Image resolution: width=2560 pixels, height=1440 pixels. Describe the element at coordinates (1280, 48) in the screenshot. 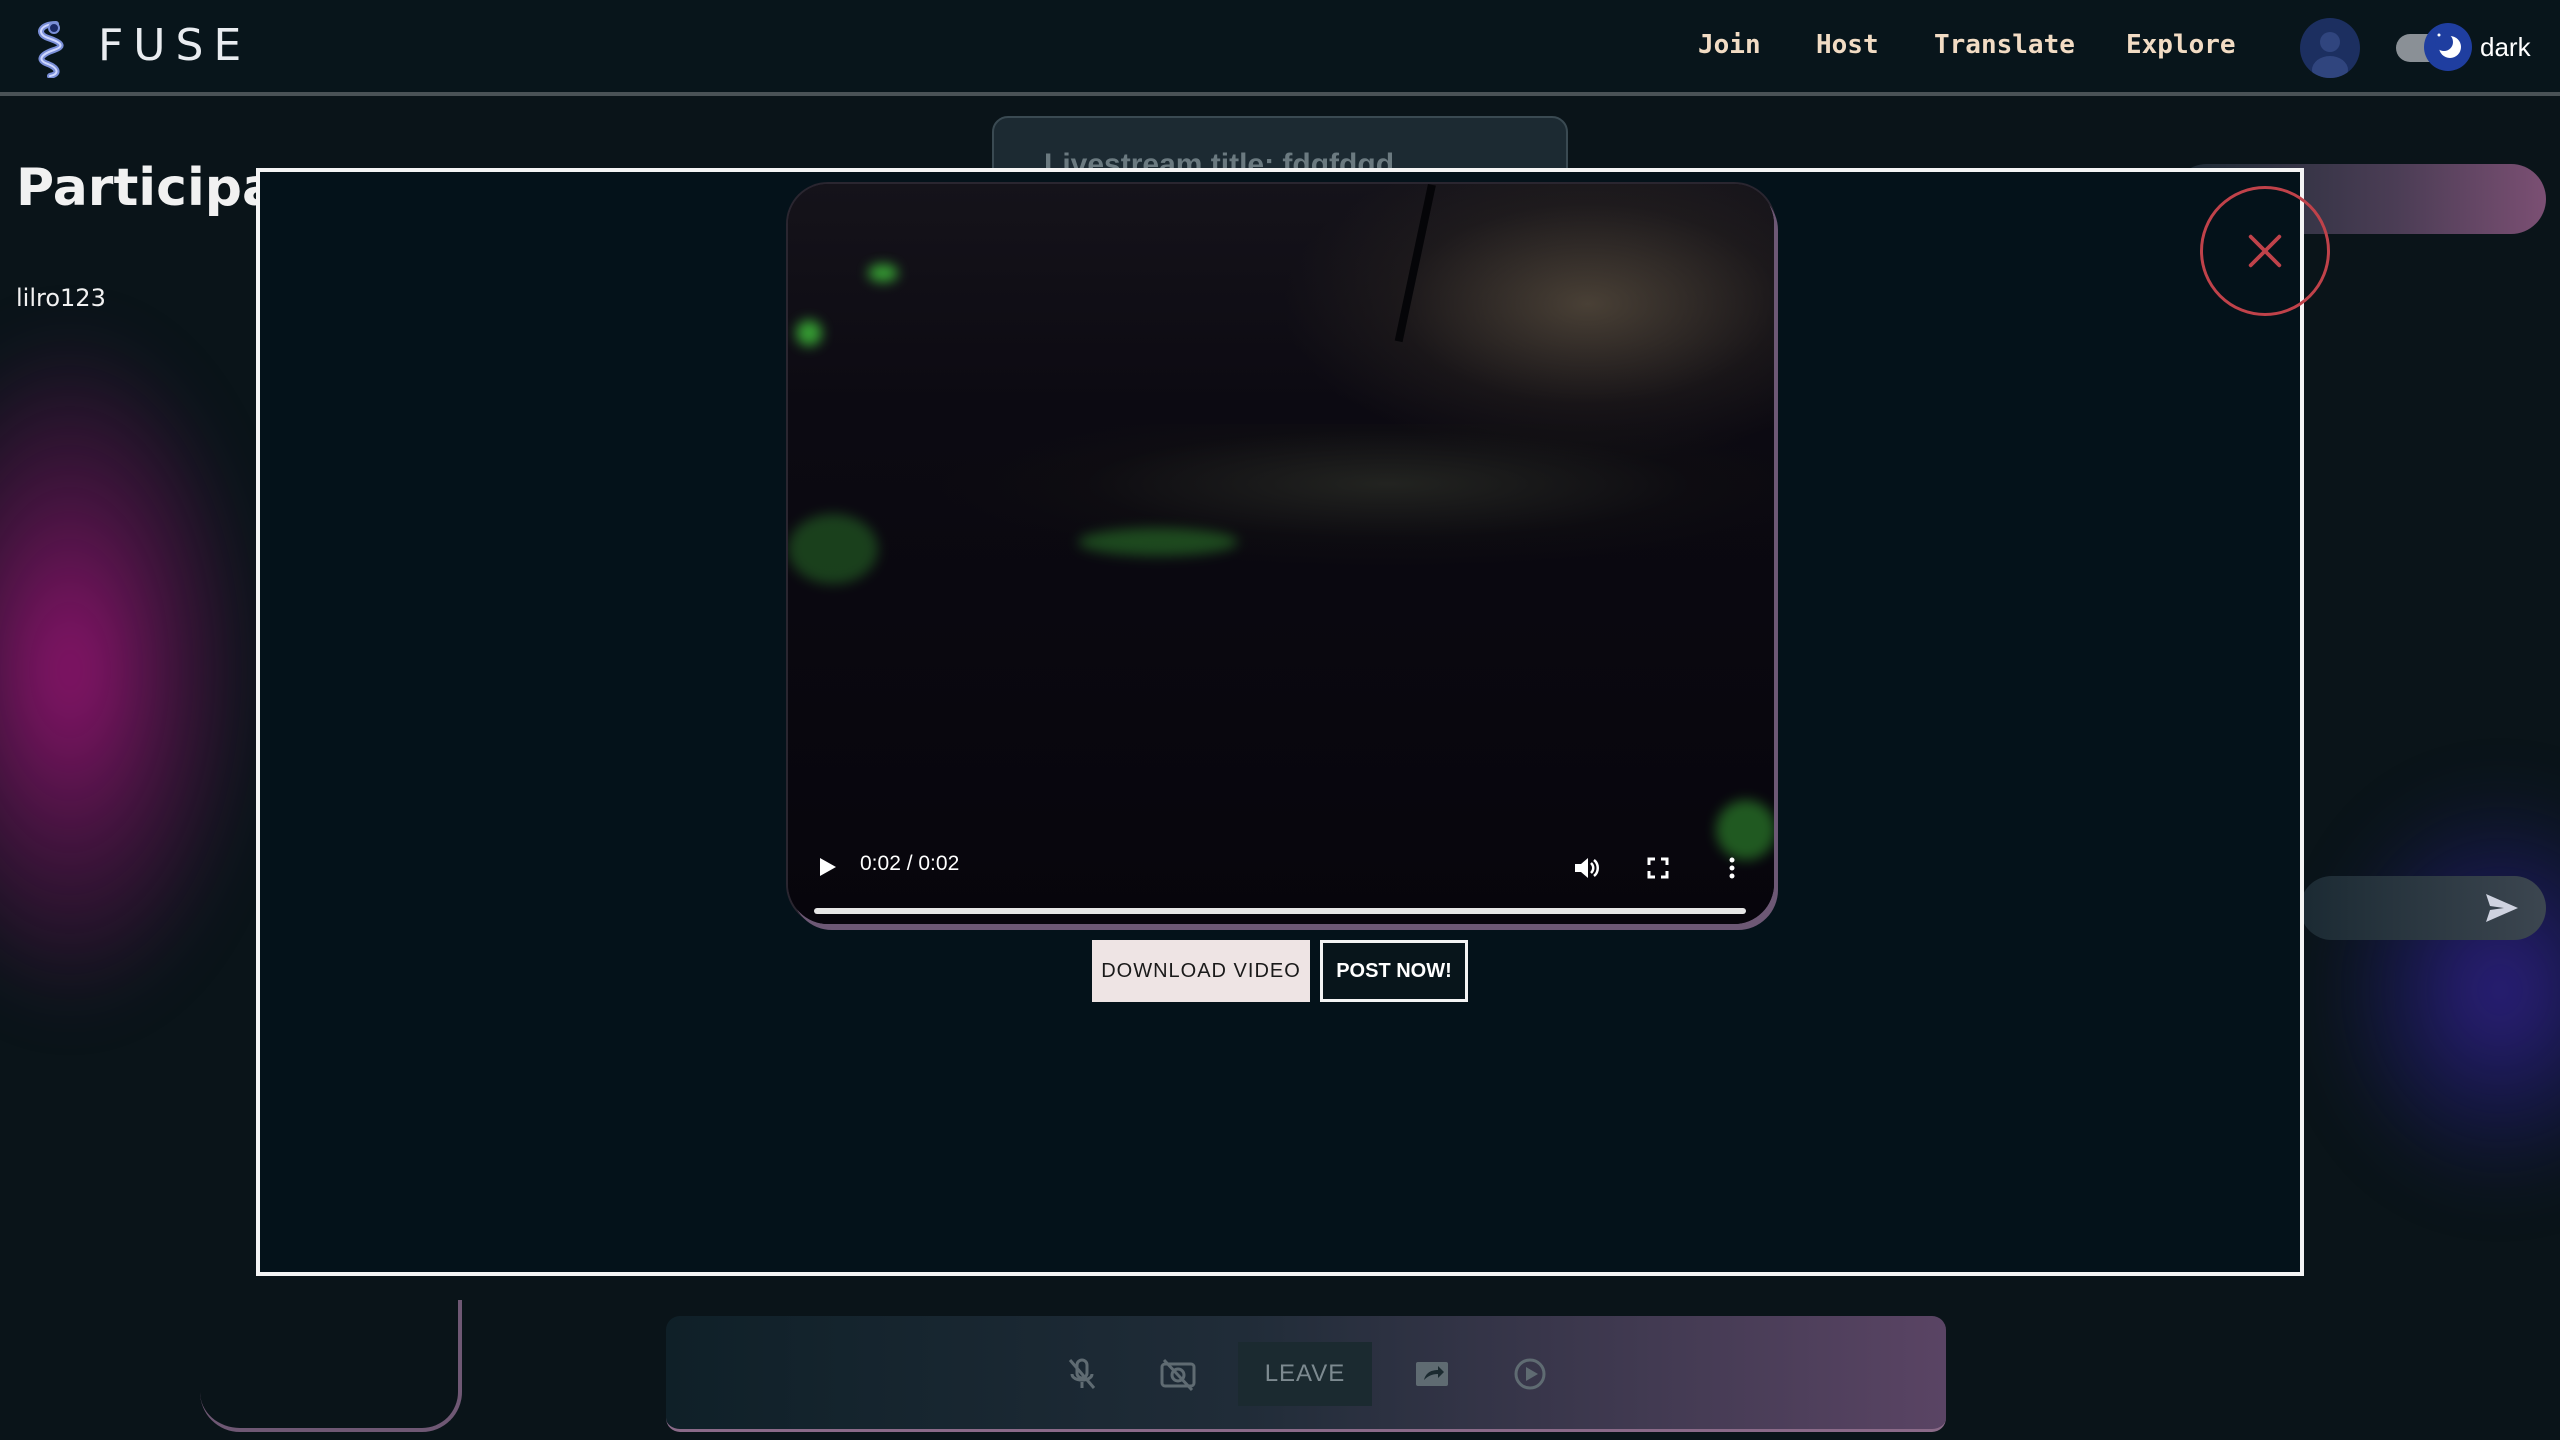

I see `top-header: FUSE Join Host Translate Explore dark` at that location.